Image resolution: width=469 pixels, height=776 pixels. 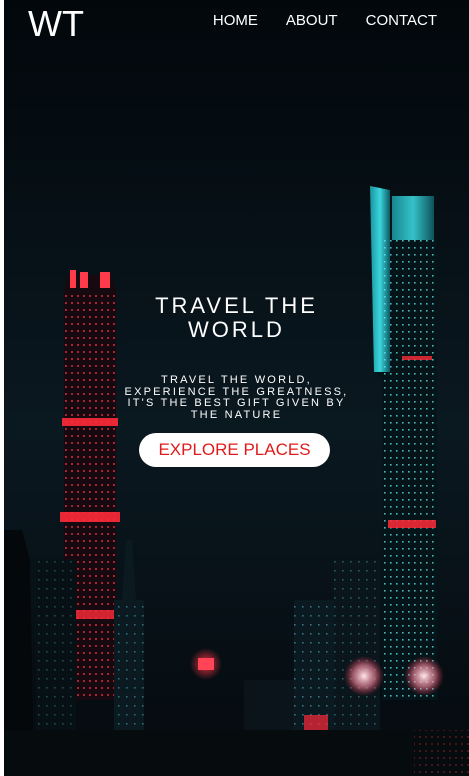 What do you see at coordinates (236, 317) in the screenshot?
I see `hero-title: TRAVEL THE WORLD` at bounding box center [236, 317].